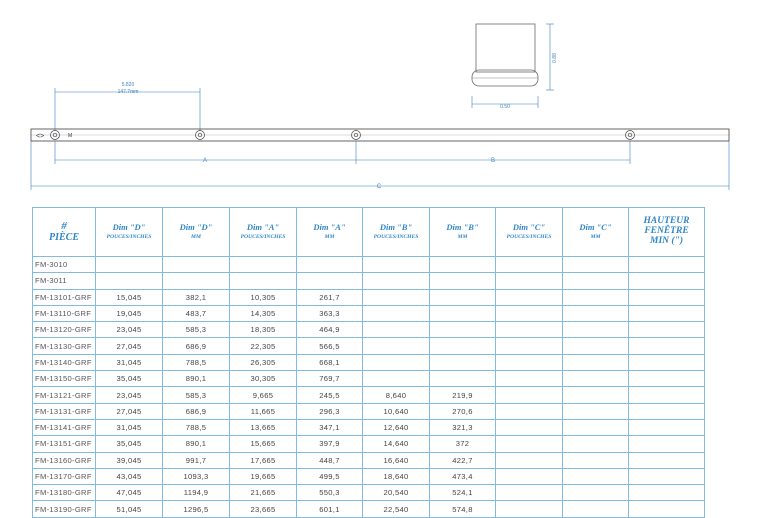 Image resolution: width=760 pixels, height=518 pixels. I want to click on bar-left-mark: <>, so click(40, 136).